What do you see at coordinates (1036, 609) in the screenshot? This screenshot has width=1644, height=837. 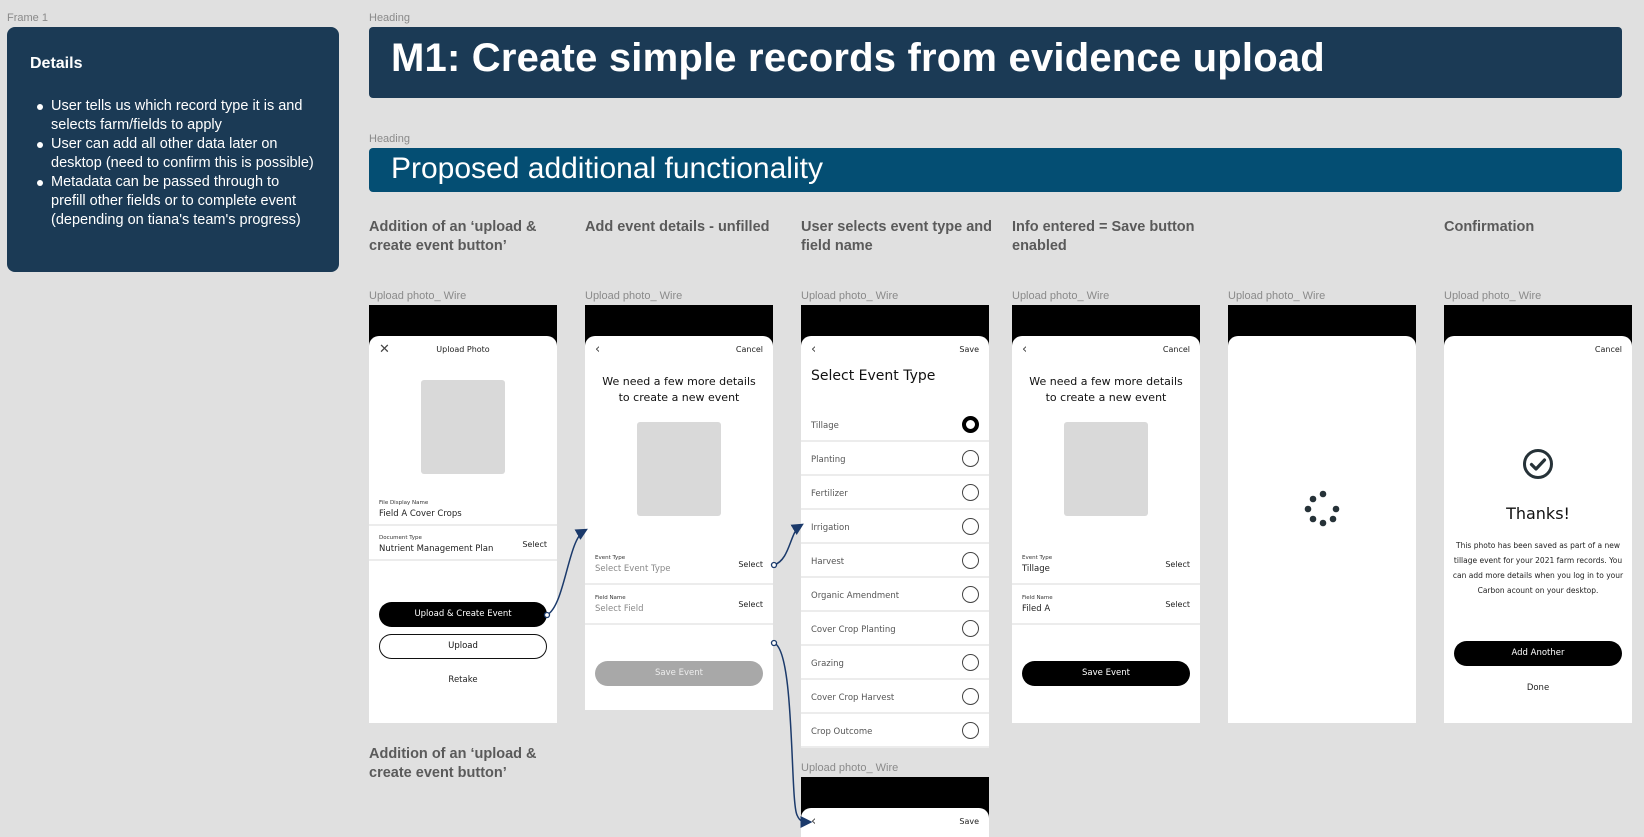 I see `field-value: Filed A` at bounding box center [1036, 609].